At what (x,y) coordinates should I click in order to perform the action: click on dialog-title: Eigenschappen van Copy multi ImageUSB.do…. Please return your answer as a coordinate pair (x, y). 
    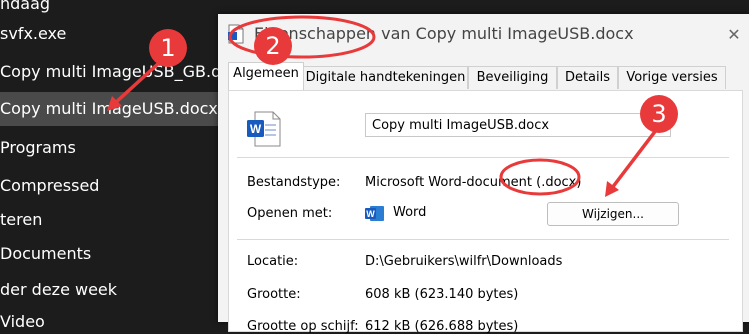
    Looking at the image, I should click on (444, 33).